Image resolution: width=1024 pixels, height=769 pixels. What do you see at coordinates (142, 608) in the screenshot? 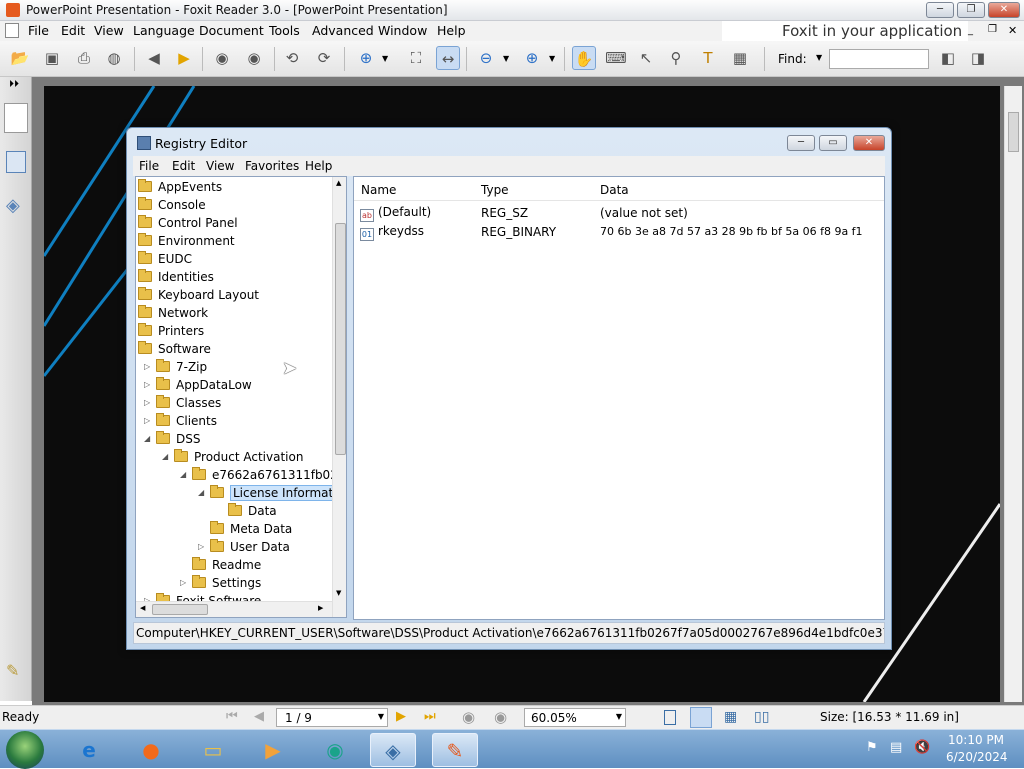
I see `scroll-left-icon: ◀` at bounding box center [142, 608].